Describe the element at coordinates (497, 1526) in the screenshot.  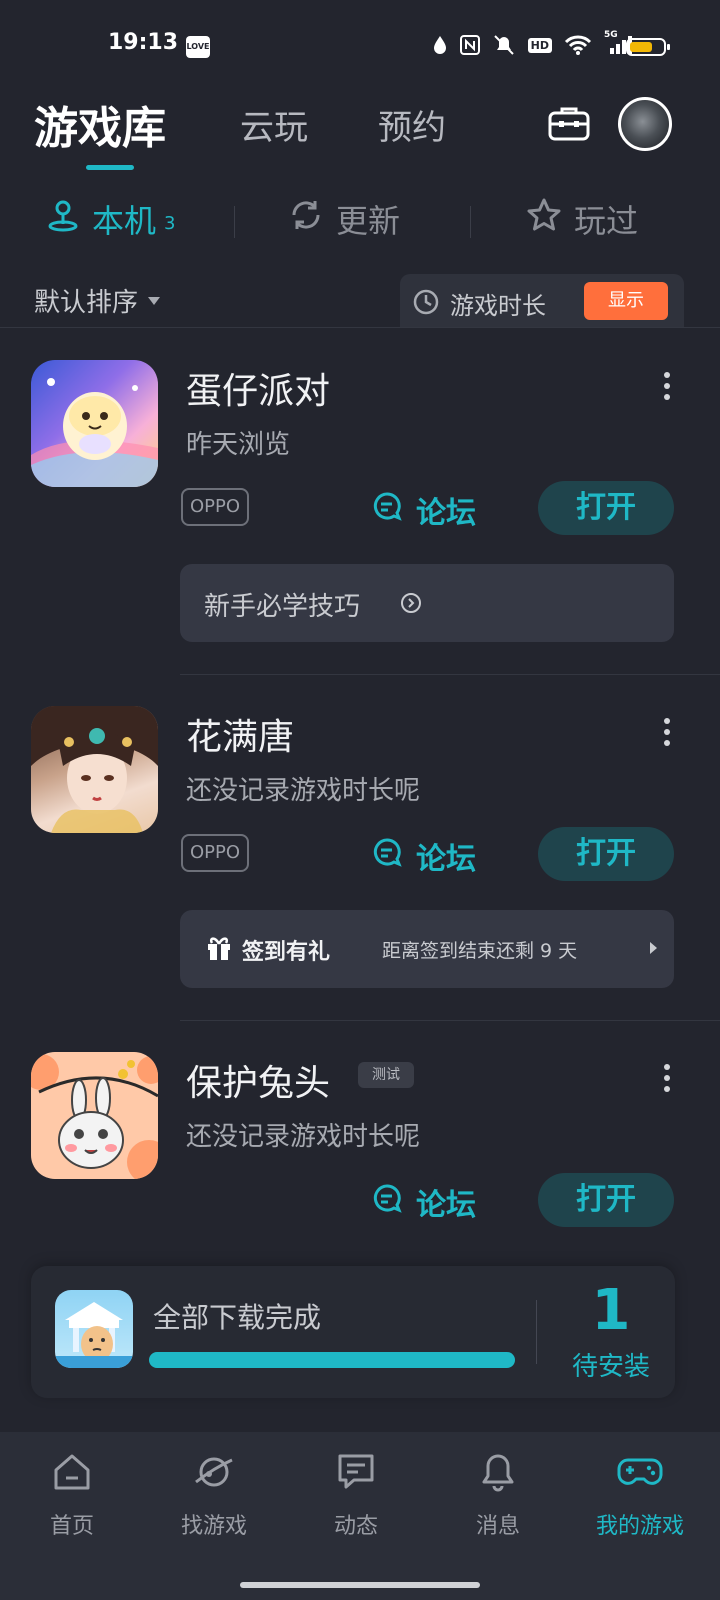
I see `nav-messages-label: 消息` at that location.